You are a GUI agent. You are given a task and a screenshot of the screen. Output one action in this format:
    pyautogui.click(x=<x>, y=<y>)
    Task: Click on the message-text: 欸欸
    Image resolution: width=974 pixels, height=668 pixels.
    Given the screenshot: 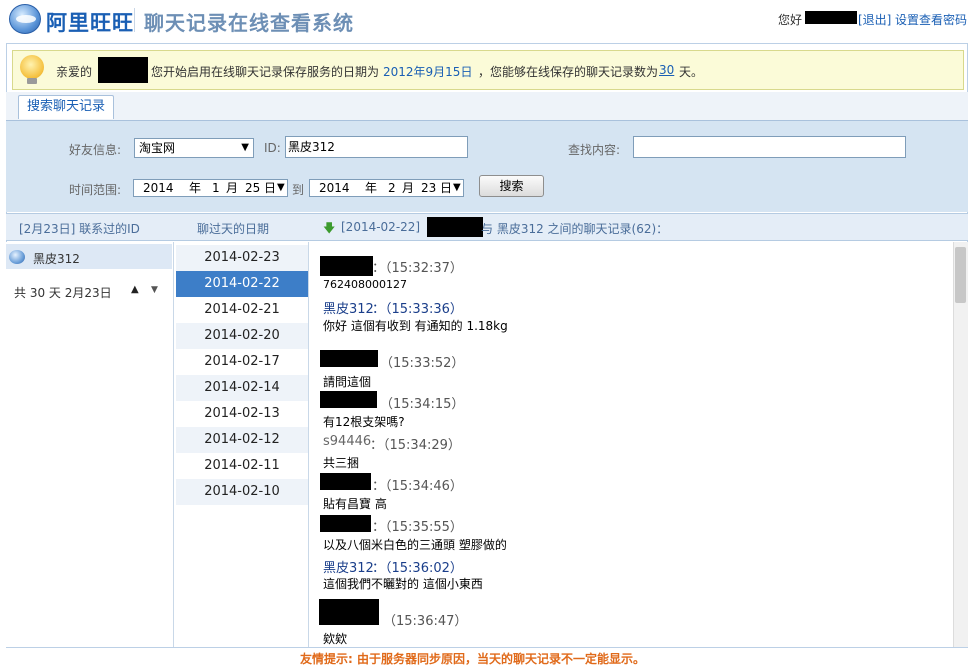 What is the action you would take?
    pyautogui.click(x=335, y=639)
    